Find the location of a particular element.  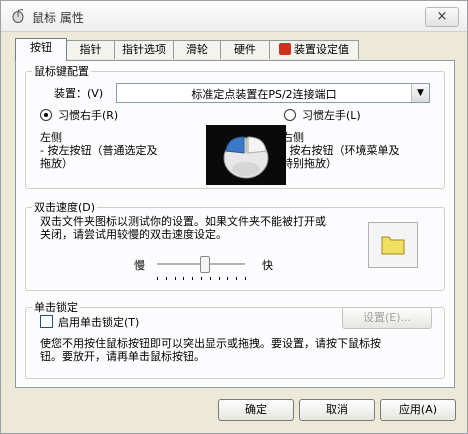

device-settings-icon is located at coordinates (285, 49).